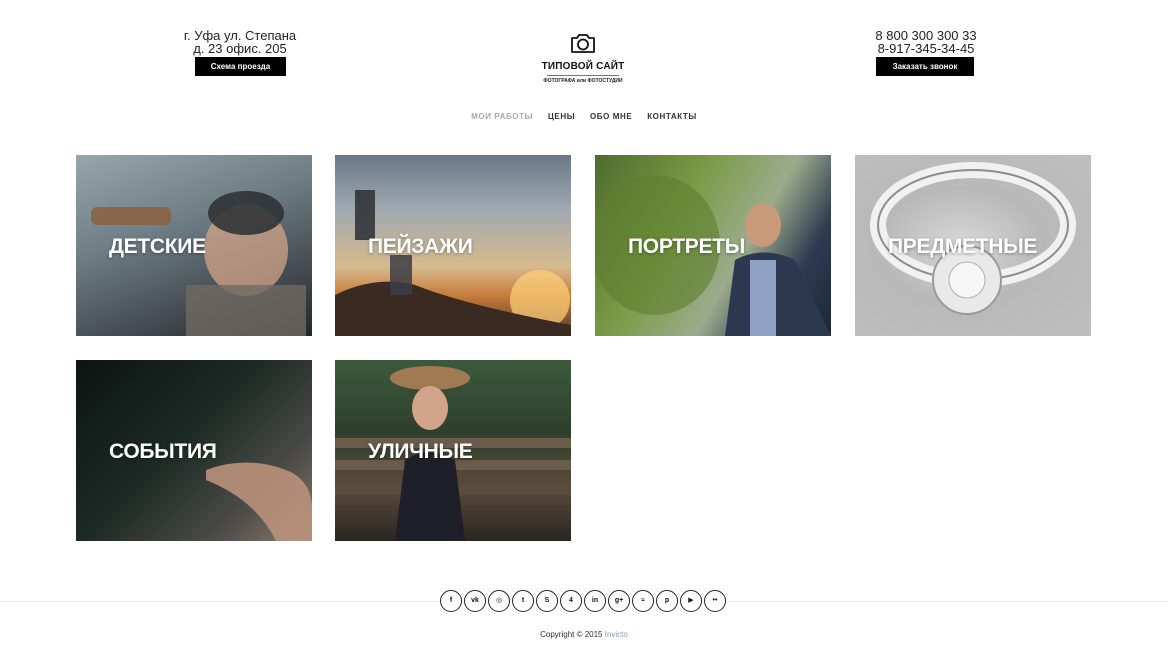 Image resolution: width=1168 pixels, height=657 pixels. I want to click on request-call-button: Заказать звонок, so click(925, 66).